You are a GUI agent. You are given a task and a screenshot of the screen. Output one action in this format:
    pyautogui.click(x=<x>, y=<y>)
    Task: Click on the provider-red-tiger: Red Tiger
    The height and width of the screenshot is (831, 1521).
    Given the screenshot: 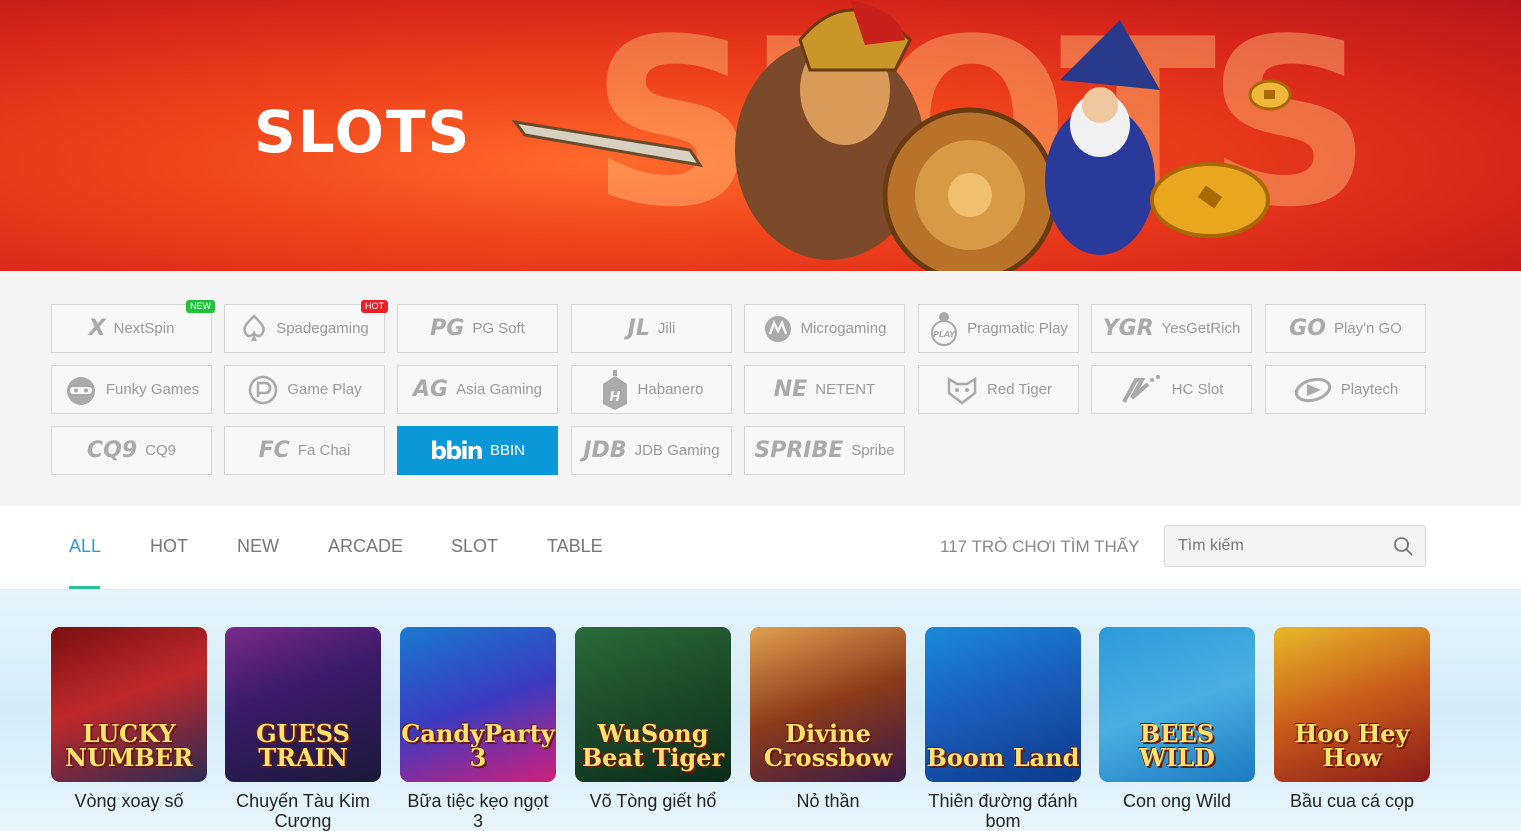 What is the action you would take?
    pyautogui.click(x=998, y=389)
    